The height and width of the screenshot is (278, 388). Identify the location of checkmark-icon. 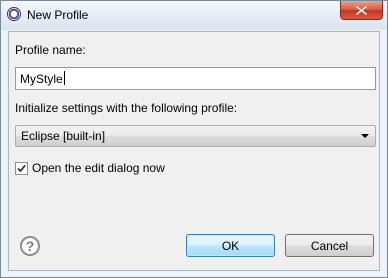
(21, 168).